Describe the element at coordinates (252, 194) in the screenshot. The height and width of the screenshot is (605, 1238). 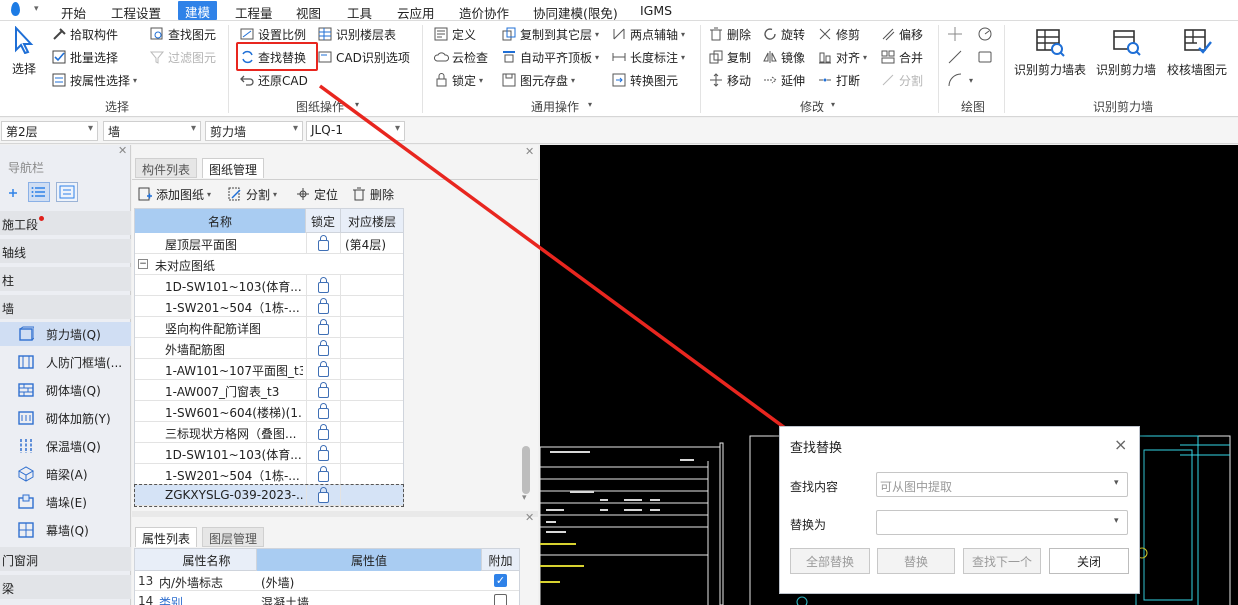
I see `split-drawing-button: 分割 ▾` at that location.